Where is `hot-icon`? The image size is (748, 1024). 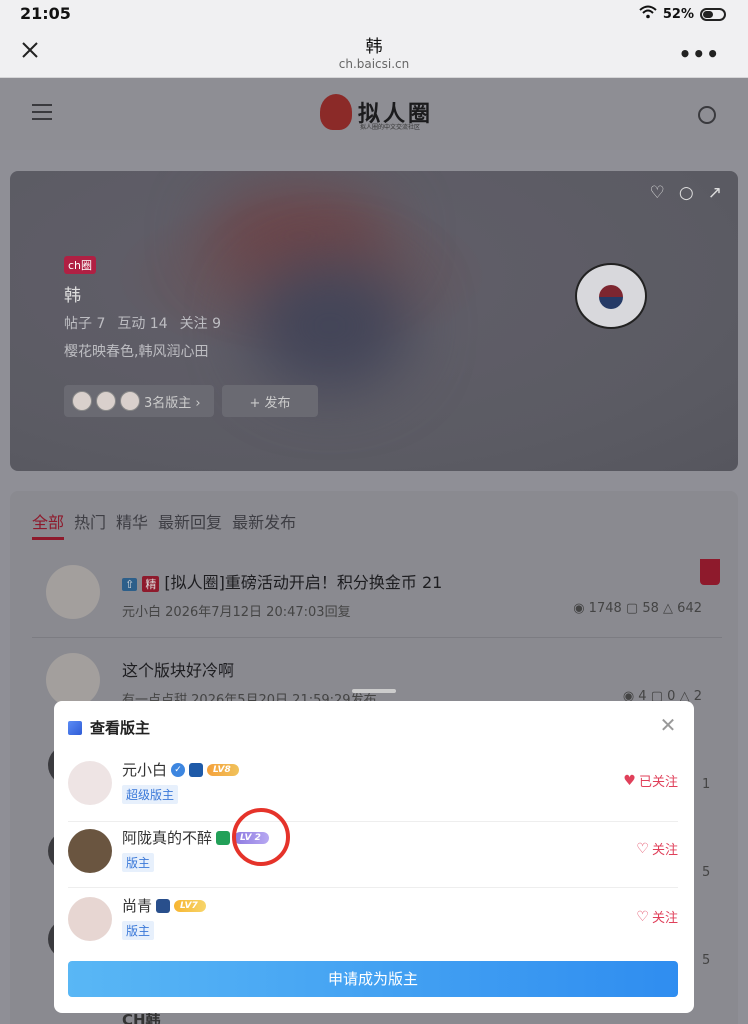
hot-icon is located at coordinates (710, 572).